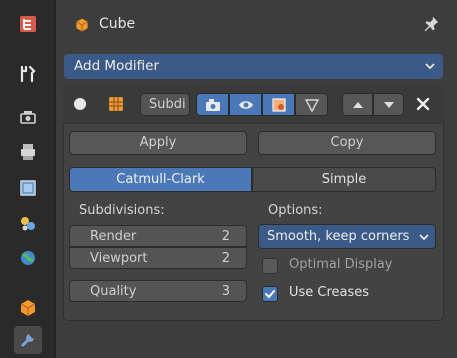 Image resolution: width=457 pixels, height=358 pixels. What do you see at coordinates (329, 292) in the screenshot?
I see `use-creases-label: Use Creases` at bounding box center [329, 292].